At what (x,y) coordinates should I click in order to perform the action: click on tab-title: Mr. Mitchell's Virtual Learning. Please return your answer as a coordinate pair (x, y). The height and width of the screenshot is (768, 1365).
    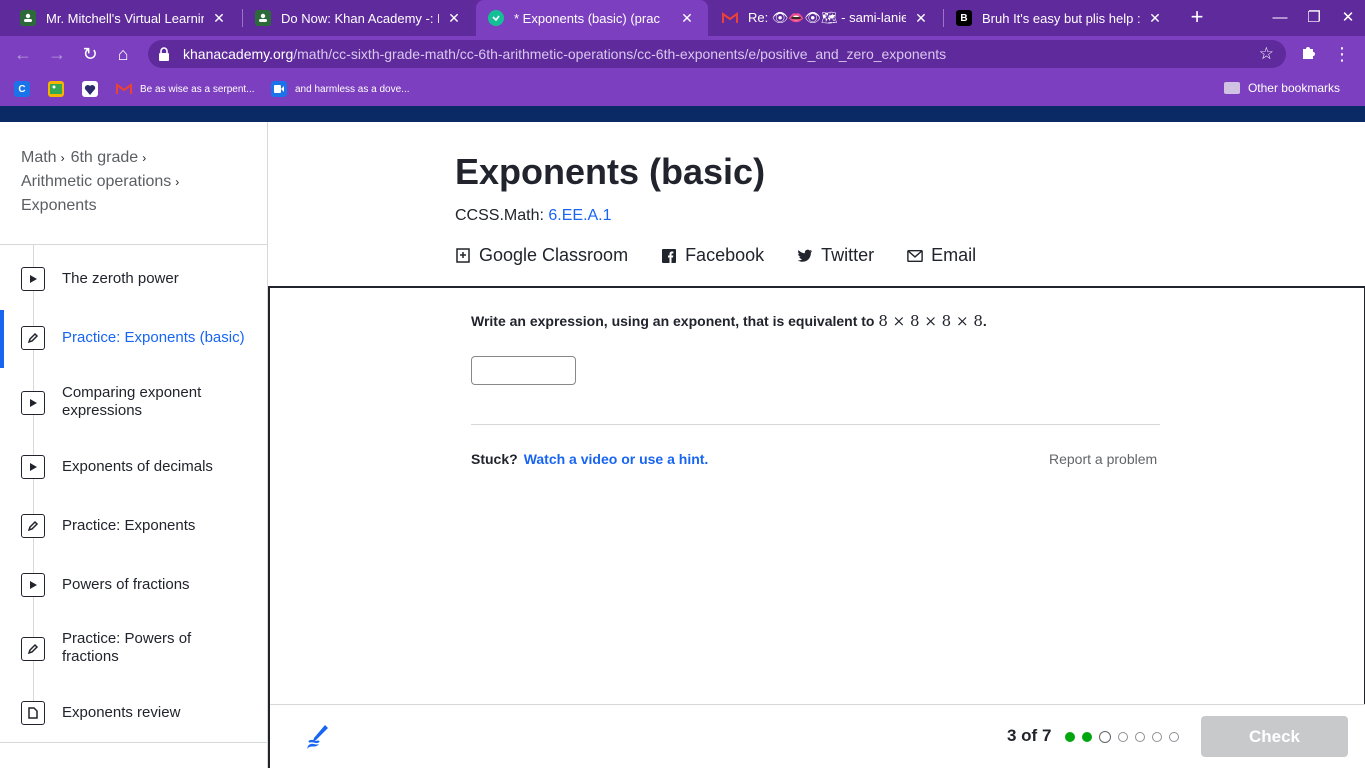
    Looking at the image, I should click on (125, 18).